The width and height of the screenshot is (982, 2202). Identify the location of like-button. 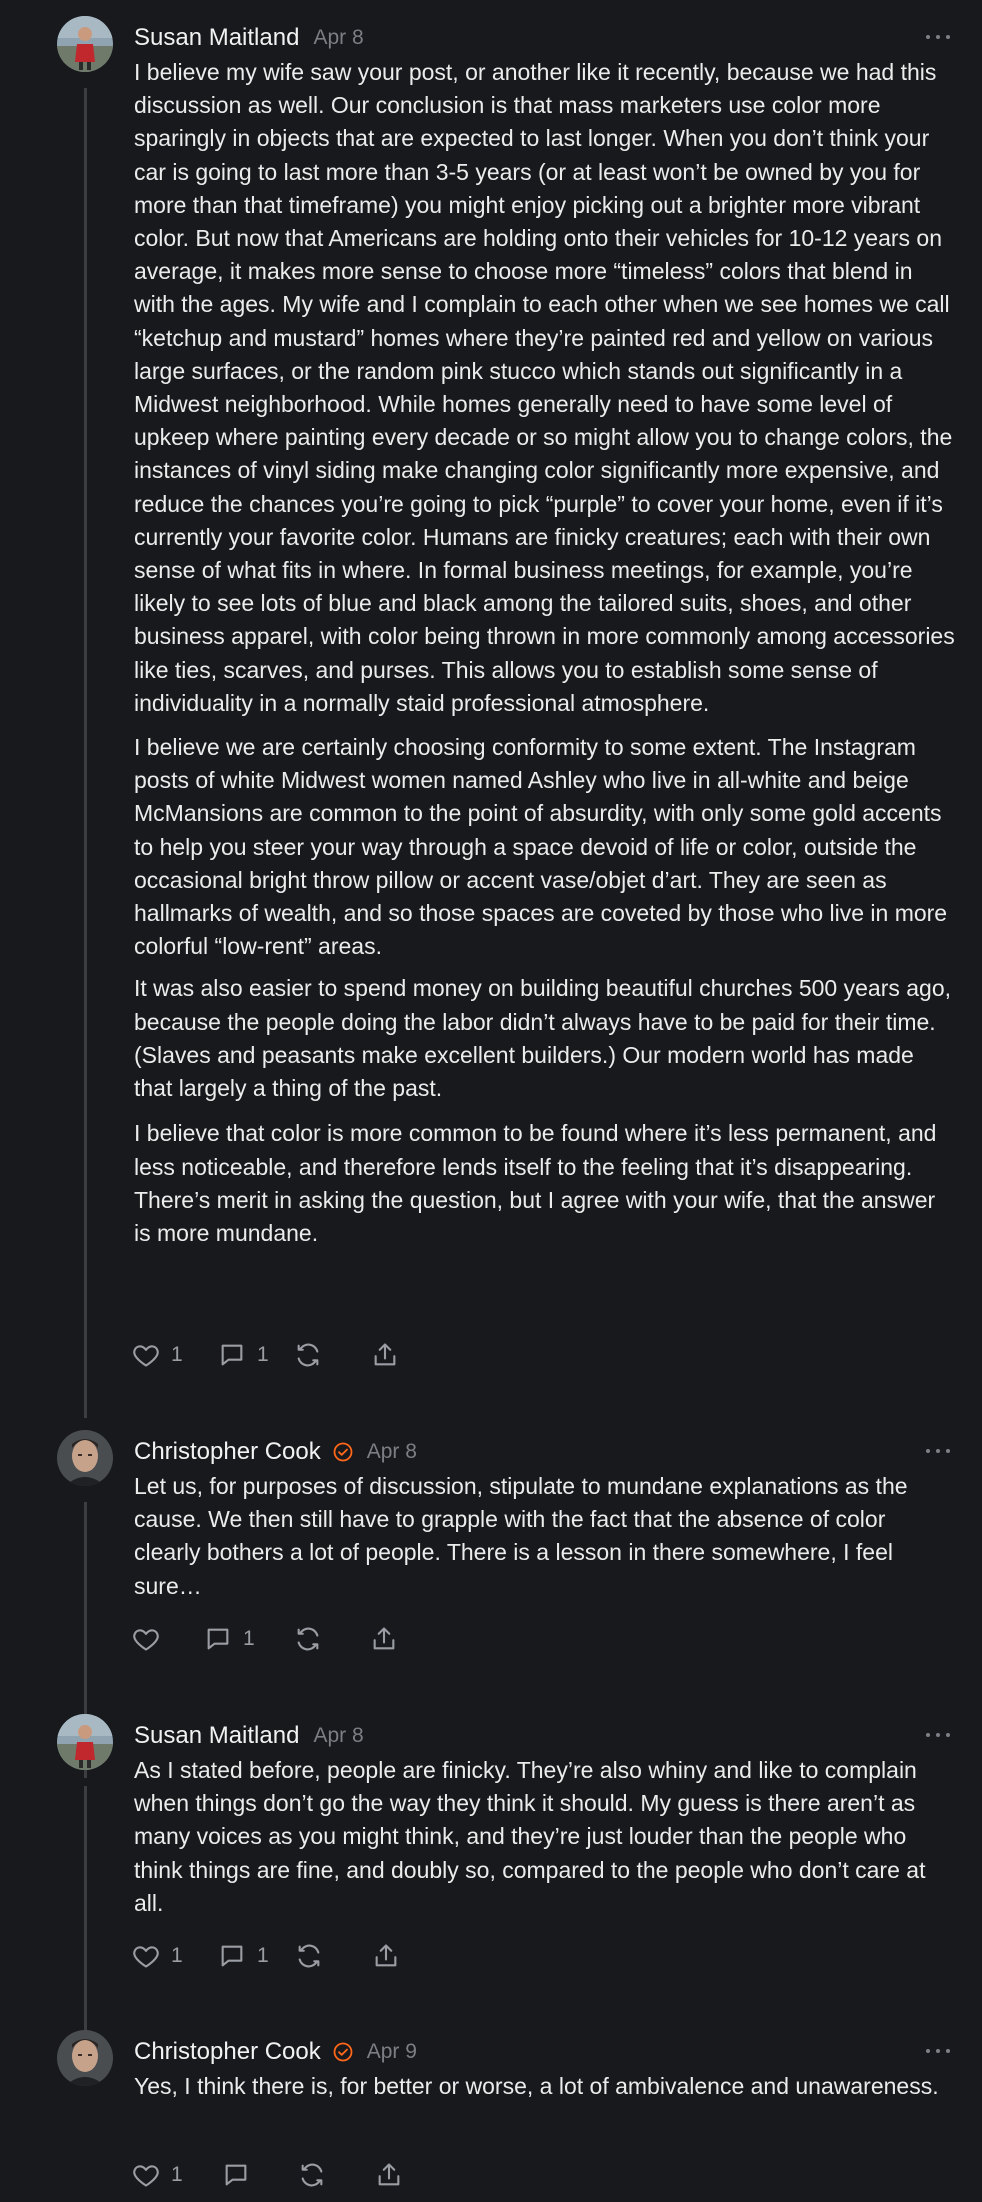
(167, 1639).